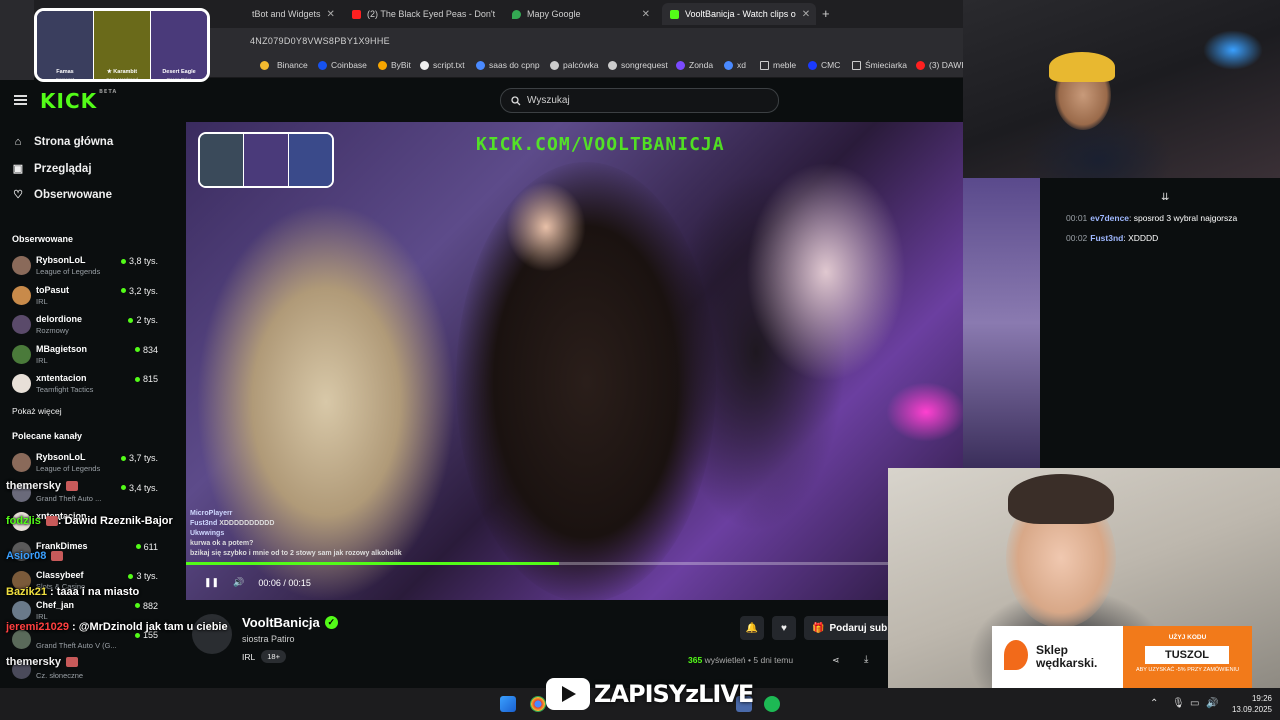 The image size is (1280, 720). What do you see at coordinates (1248, 704) in the screenshot?
I see `system-clock: 19:26 13.09.2025` at bounding box center [1248, 704].